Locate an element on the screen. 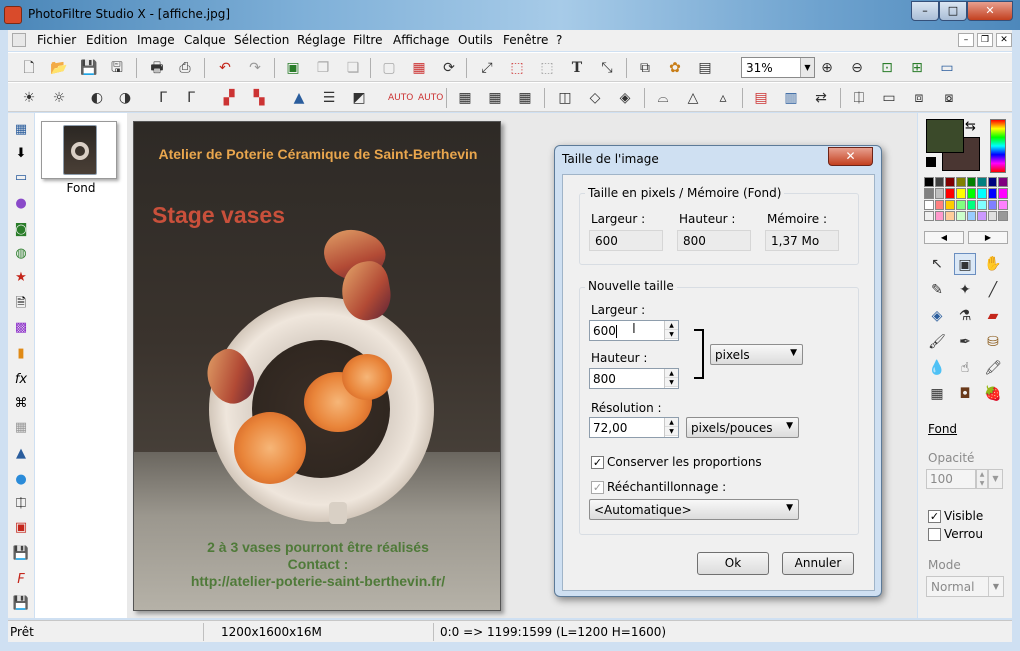  globe-icon: ◍ is located at coordinates (21, 254).